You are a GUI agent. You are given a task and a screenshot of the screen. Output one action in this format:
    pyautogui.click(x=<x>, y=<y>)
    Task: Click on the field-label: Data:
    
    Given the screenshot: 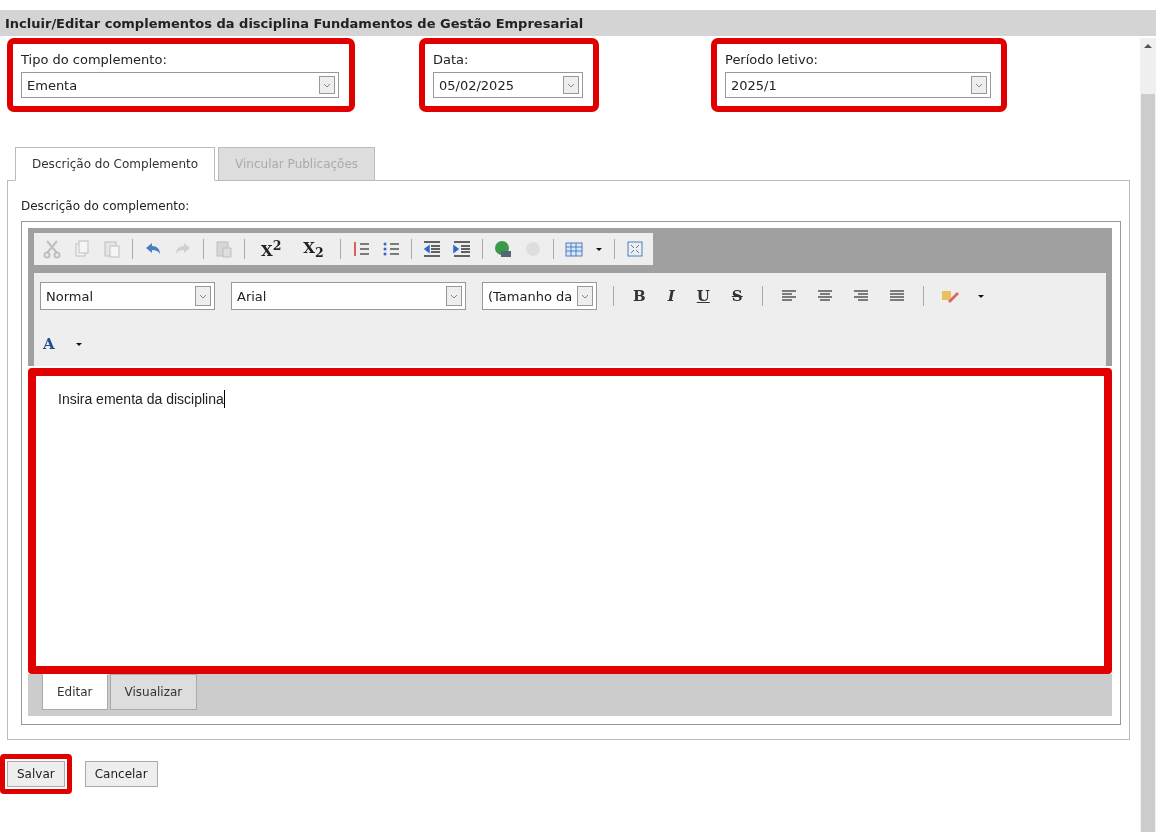 What is the action you would take?
    pyautogui.click(x=451, y=60)
    